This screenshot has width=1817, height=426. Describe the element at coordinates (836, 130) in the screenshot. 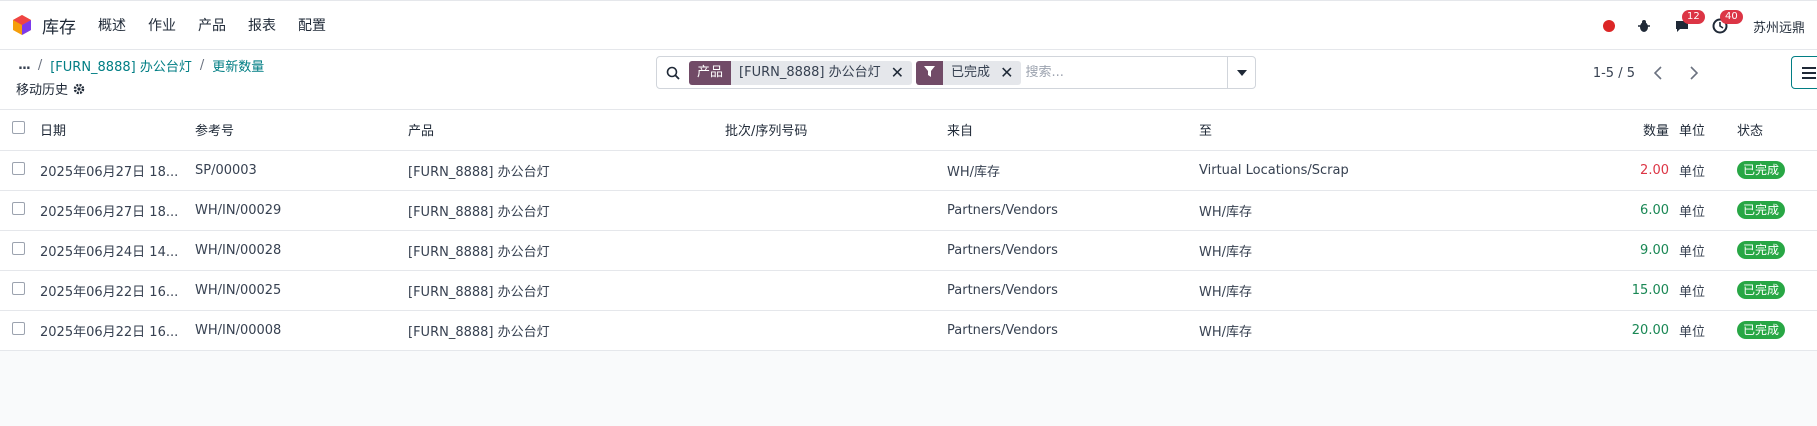

I see `column-header-lot-serial: 批次/序列号码` at that location.